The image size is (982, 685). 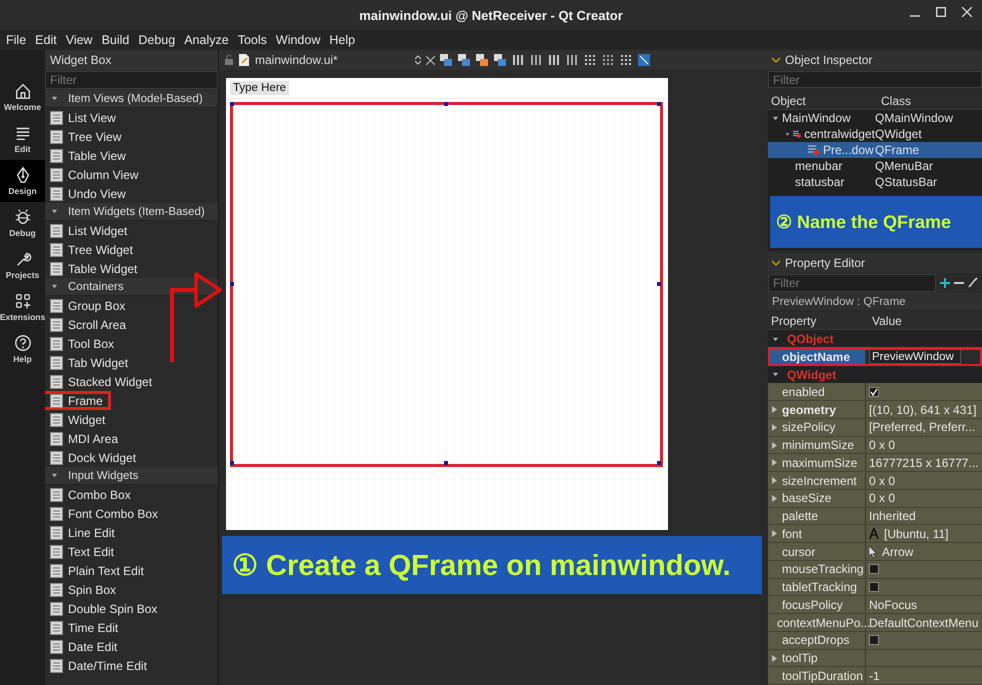 I want to click on value-field: PreviewWindow, so click(x=915, y=356).